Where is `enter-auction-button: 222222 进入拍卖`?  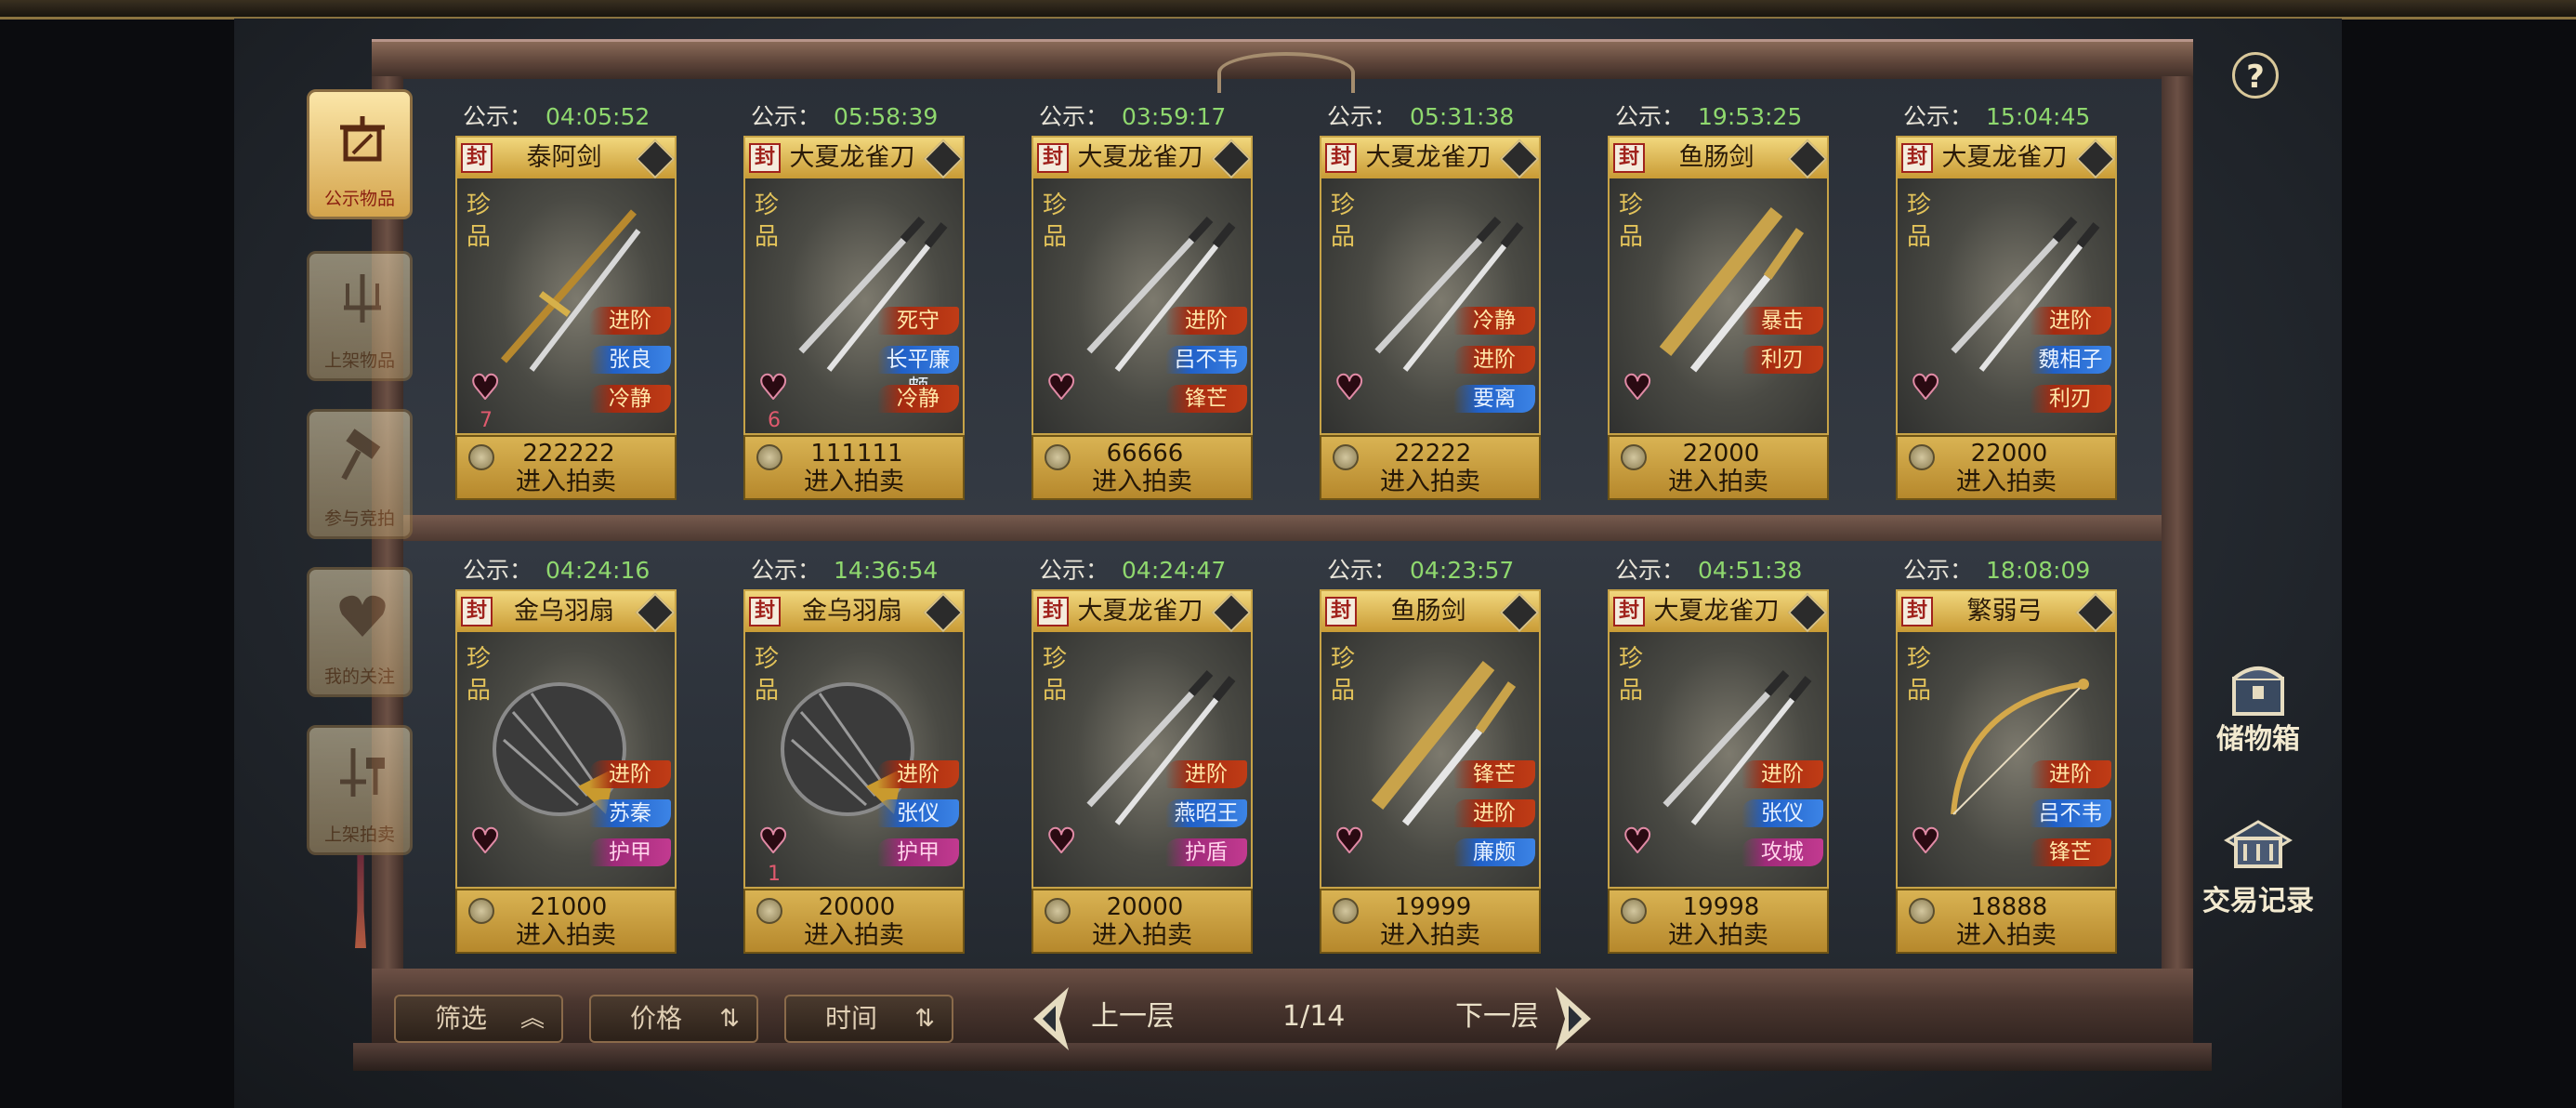 enter-auction-button: 222222 进入拍卖 is located at coordinates (566, 467).